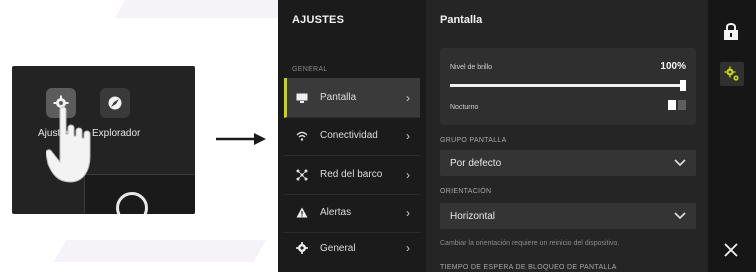 The image size is (756, 272). I want to click on sidebar-item-label: Alertas, so click(336, 212).